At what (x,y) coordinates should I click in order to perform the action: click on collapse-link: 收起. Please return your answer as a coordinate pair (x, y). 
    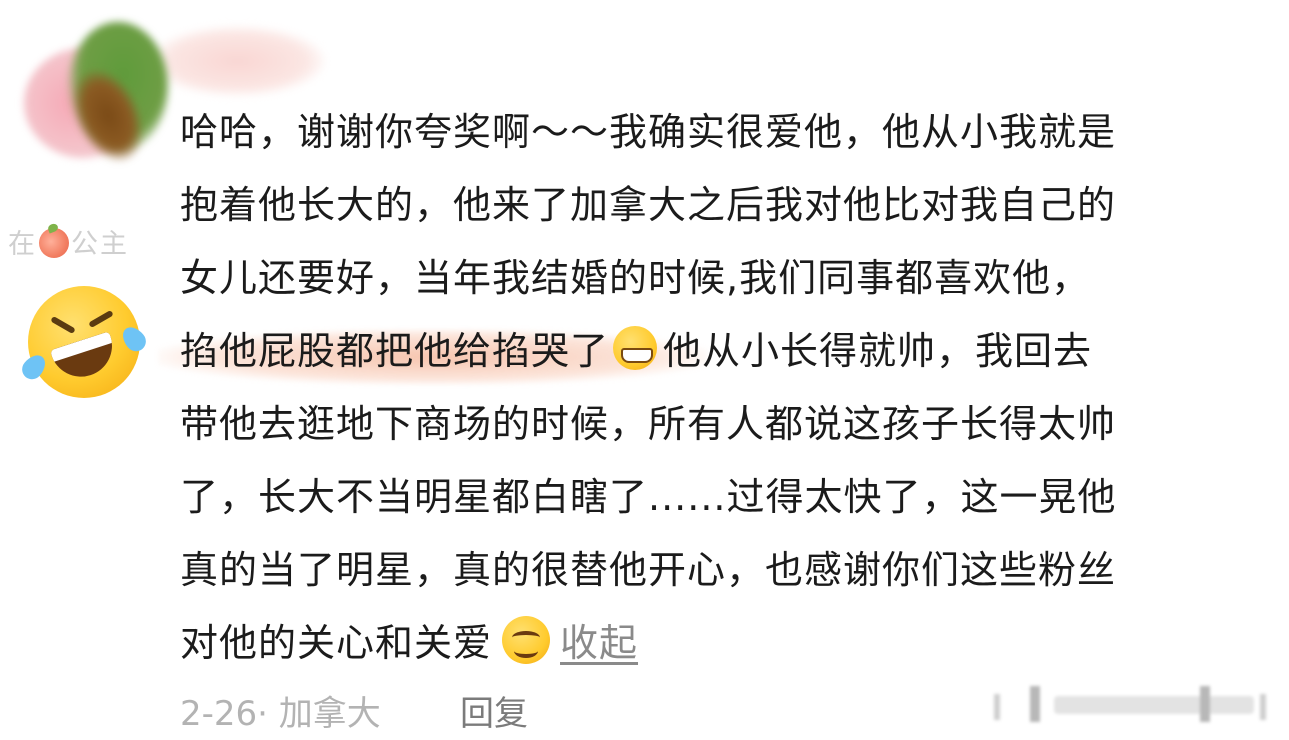
    Looking at the image, I should click on (599, 643).